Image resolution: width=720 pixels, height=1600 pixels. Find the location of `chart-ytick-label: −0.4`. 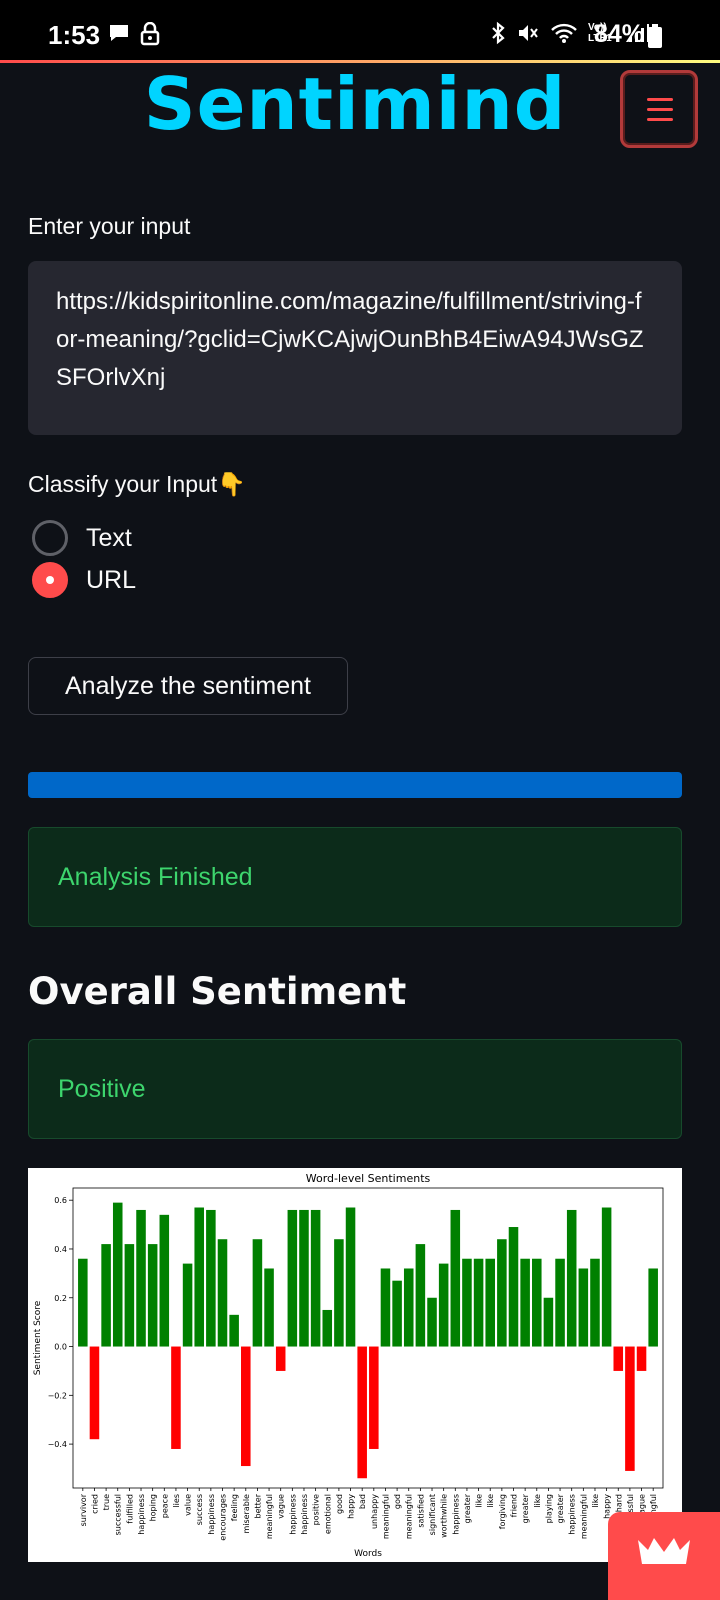

chart-ytick-label: −0.4 is located at coordinates (57, 1444).